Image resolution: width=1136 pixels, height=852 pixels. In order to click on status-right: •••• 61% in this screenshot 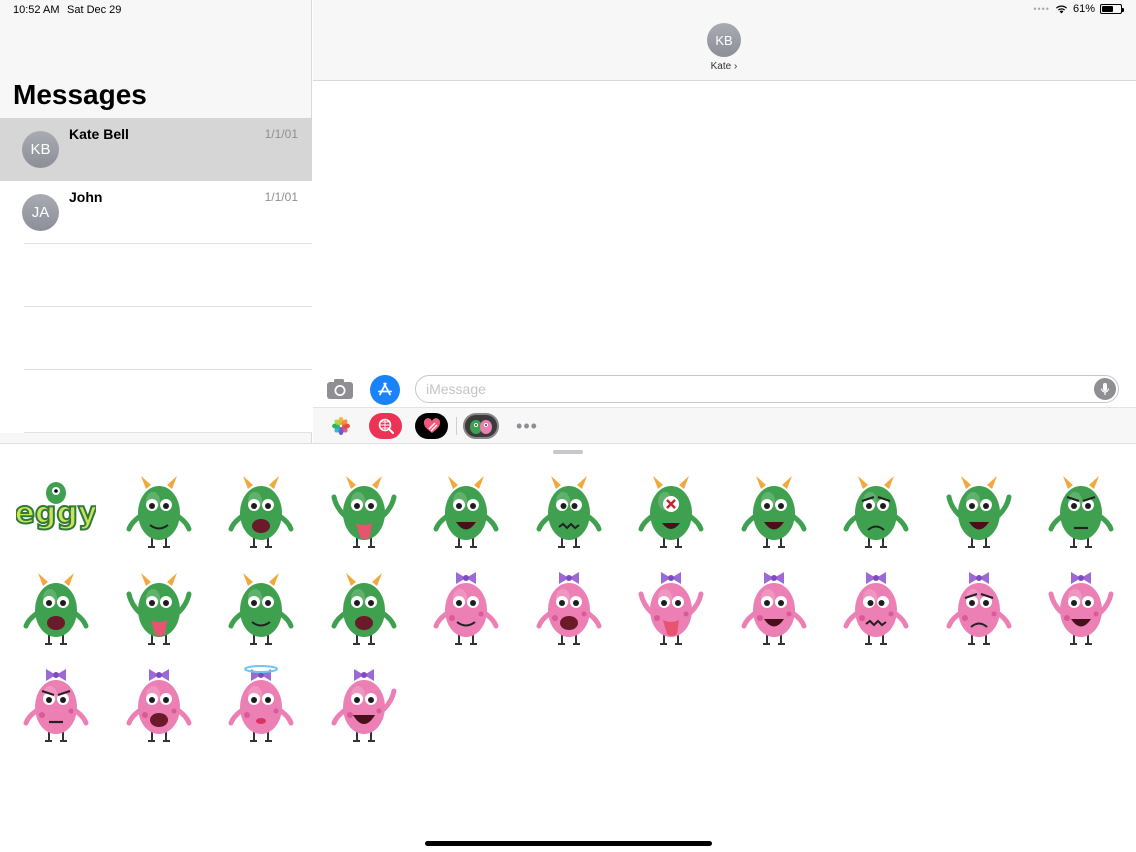, I will do `click(1078, 9)`.